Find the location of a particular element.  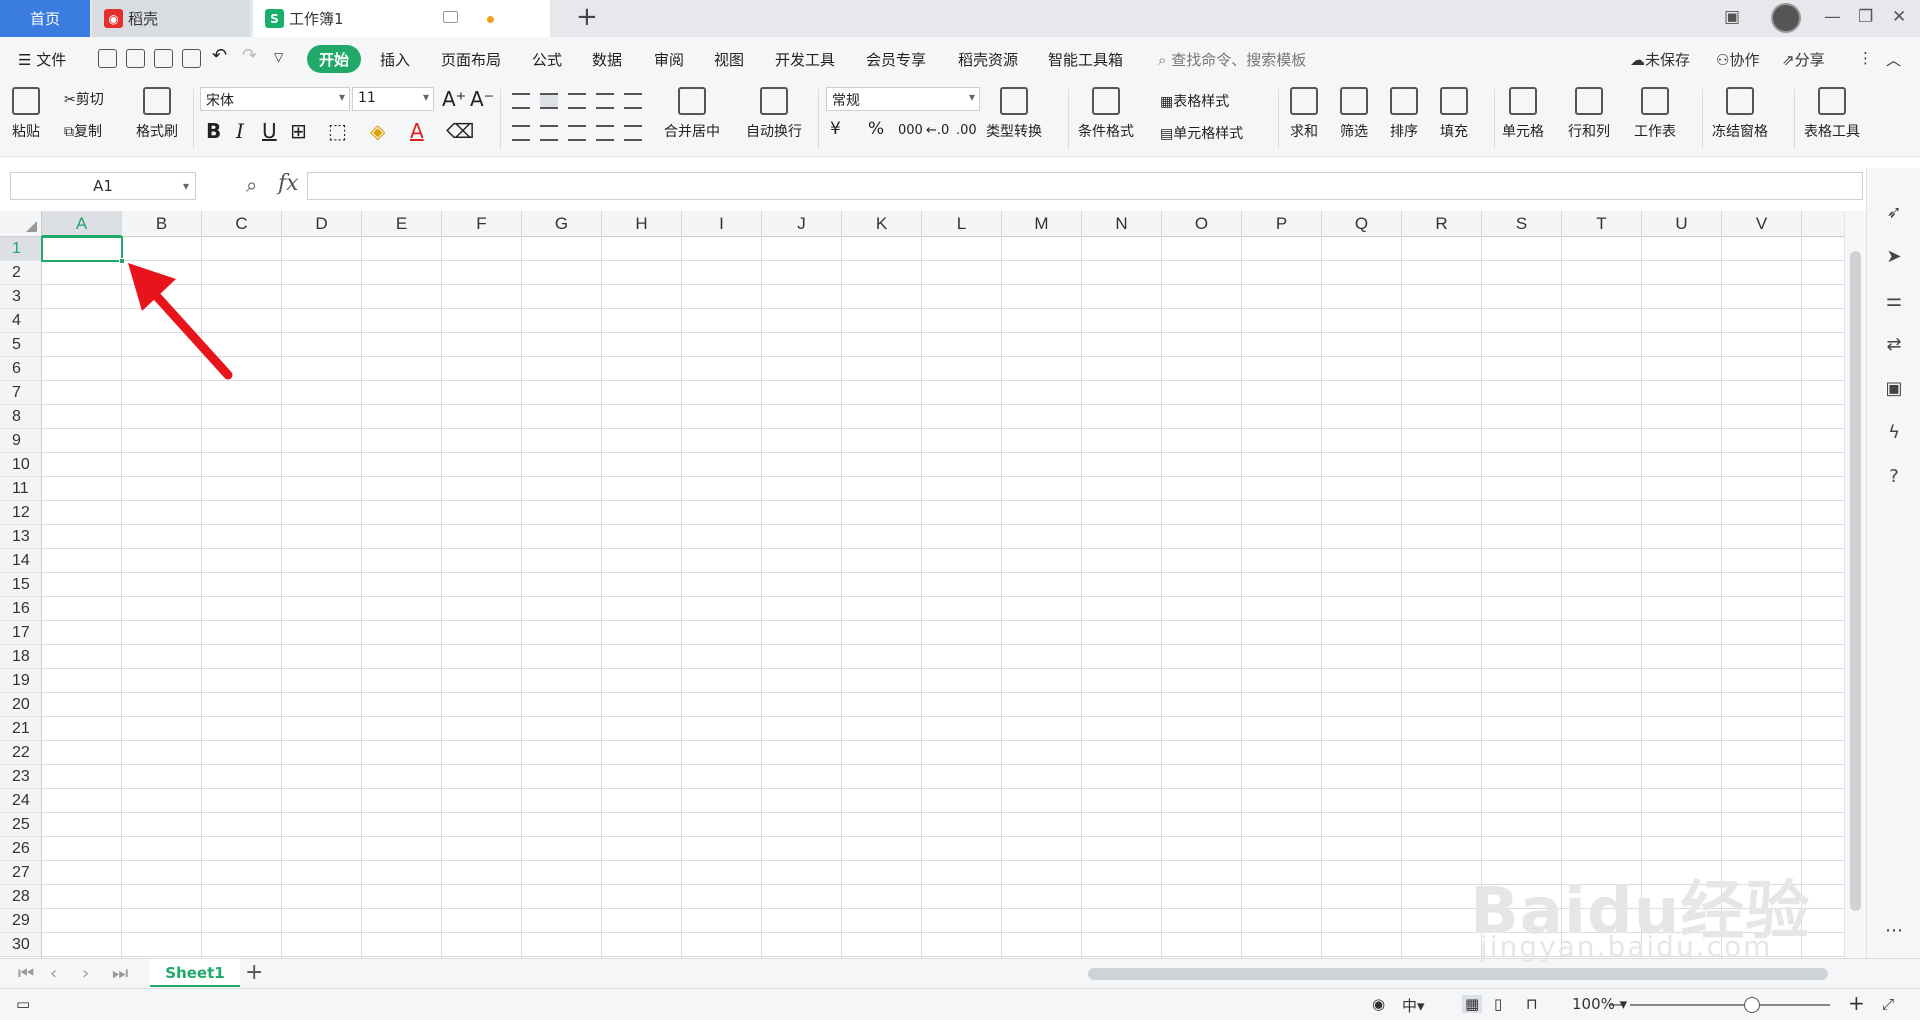

export-pdf-icon is located at coordinates (135, 58).